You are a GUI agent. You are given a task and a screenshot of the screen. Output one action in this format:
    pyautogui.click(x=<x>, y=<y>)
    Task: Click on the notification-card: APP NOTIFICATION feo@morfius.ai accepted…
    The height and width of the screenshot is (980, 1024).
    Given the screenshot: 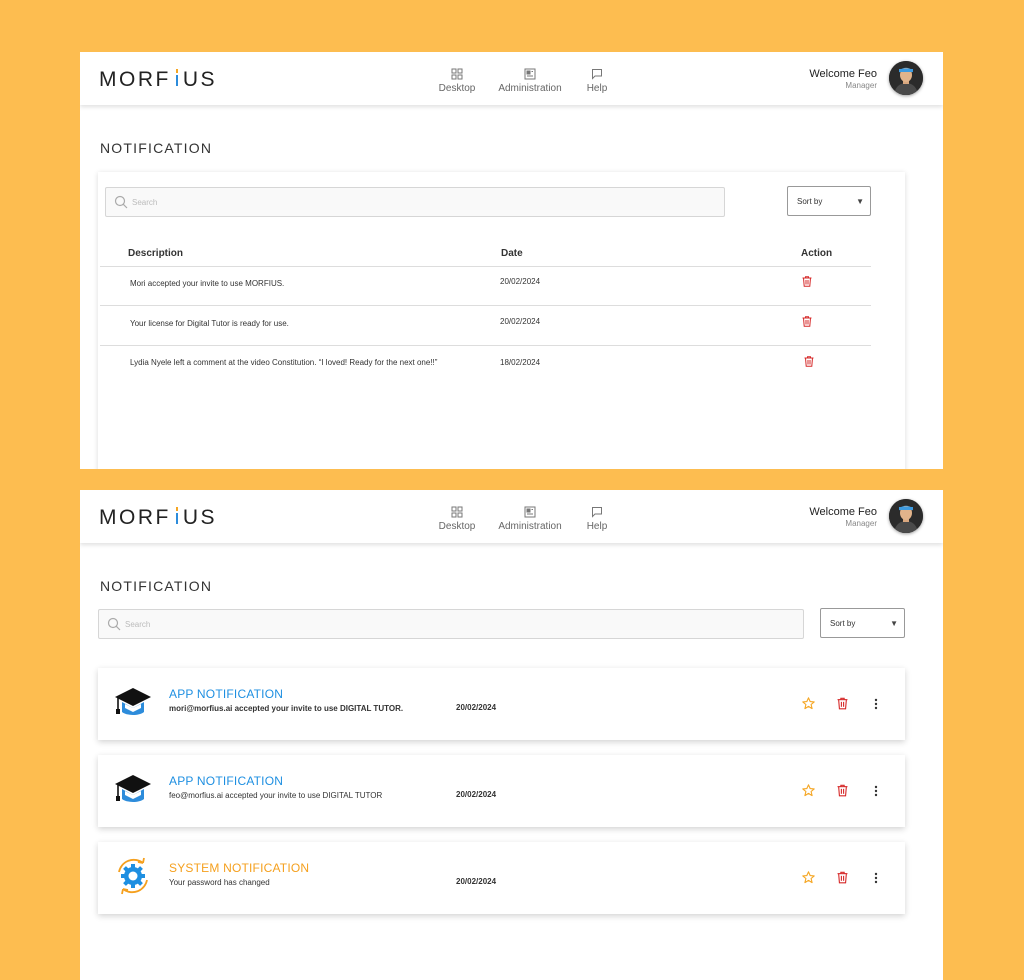 What is the action you would take?
    pyautogui.click(x=501, y=791)
    